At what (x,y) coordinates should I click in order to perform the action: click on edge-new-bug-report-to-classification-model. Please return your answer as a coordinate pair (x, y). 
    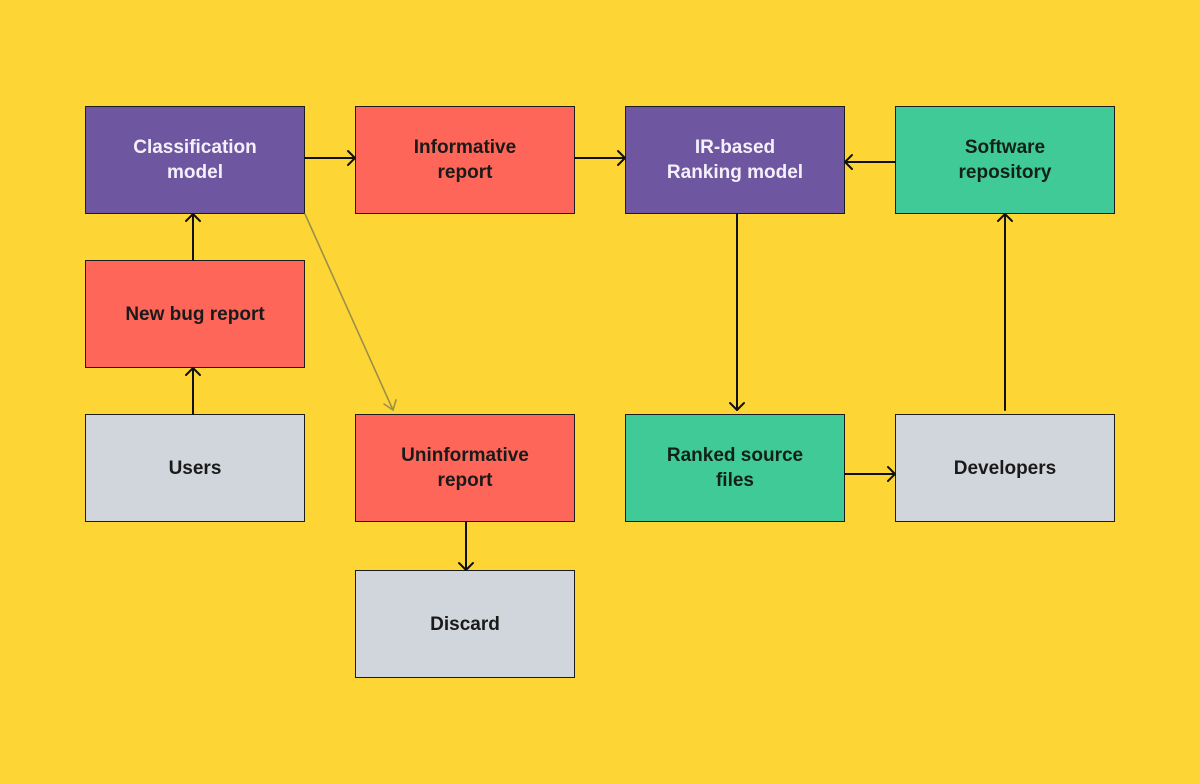
    Looking at the image, I should click on (193, 237).